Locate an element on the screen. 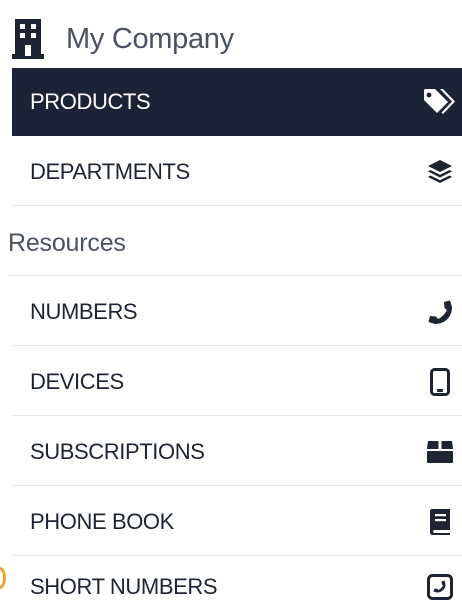 The width and height of the screenshot is (462, 615). sidebar-item-subscriptions: SUBSCRIPTIONS is located at coordinates (237, 452).